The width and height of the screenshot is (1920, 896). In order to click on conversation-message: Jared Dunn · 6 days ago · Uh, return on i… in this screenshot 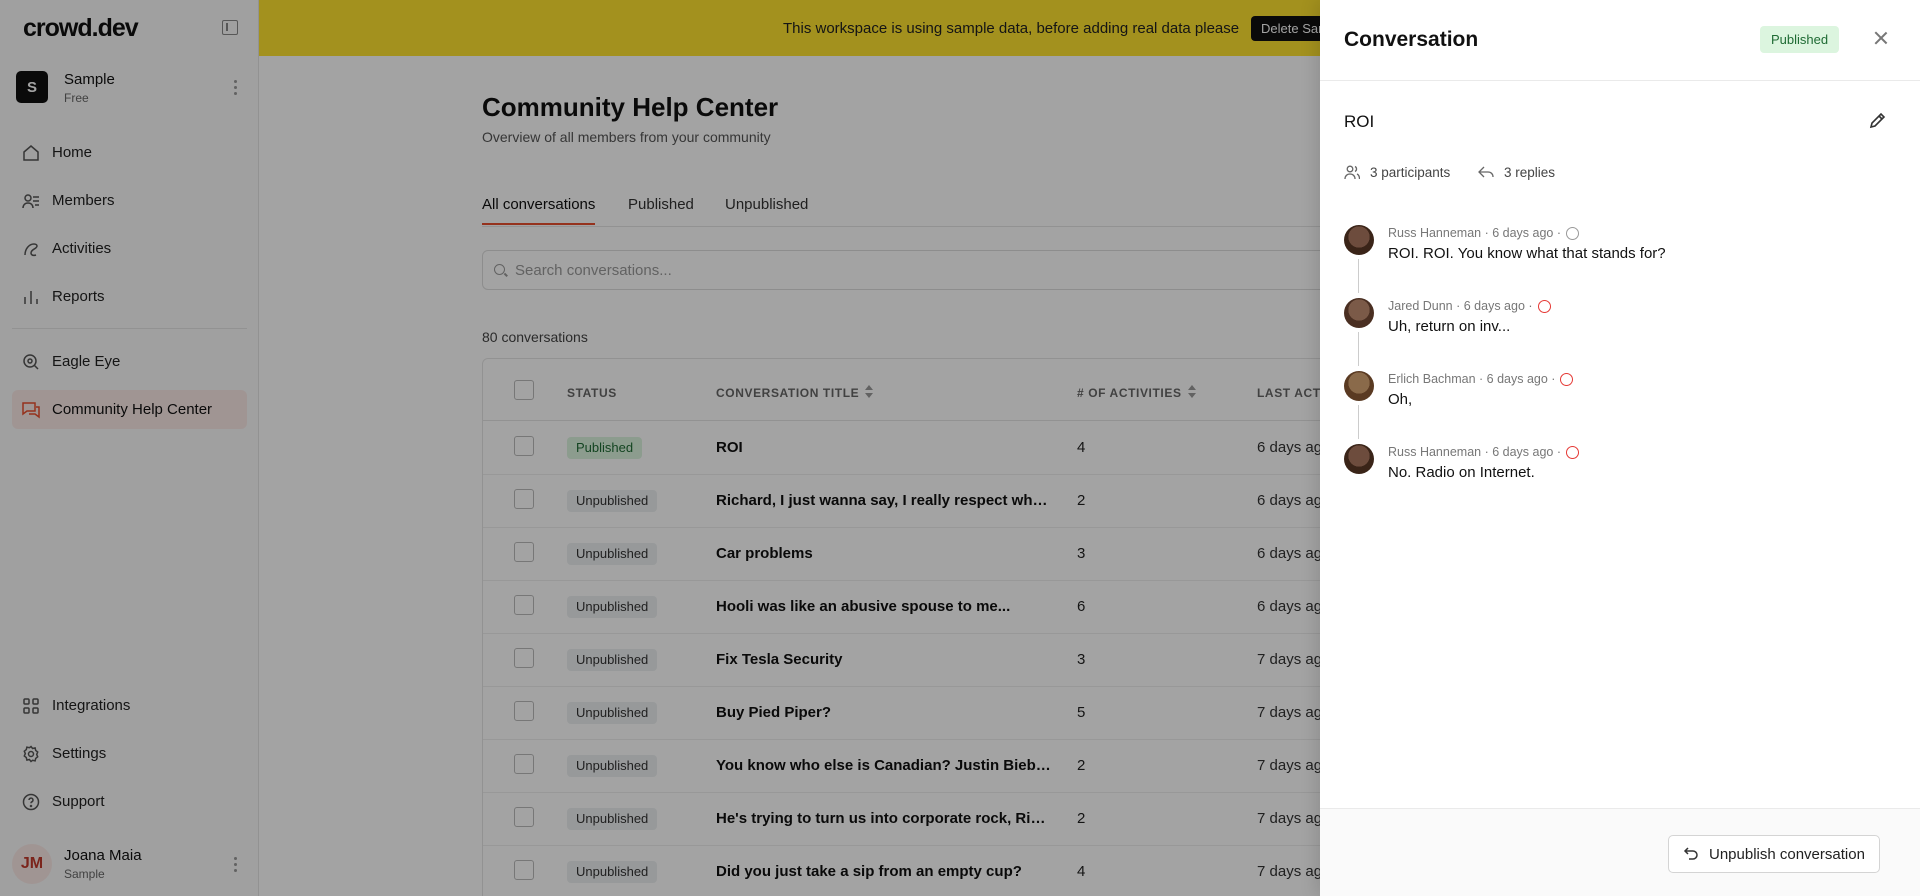, I will do `click(1624, 323)`.